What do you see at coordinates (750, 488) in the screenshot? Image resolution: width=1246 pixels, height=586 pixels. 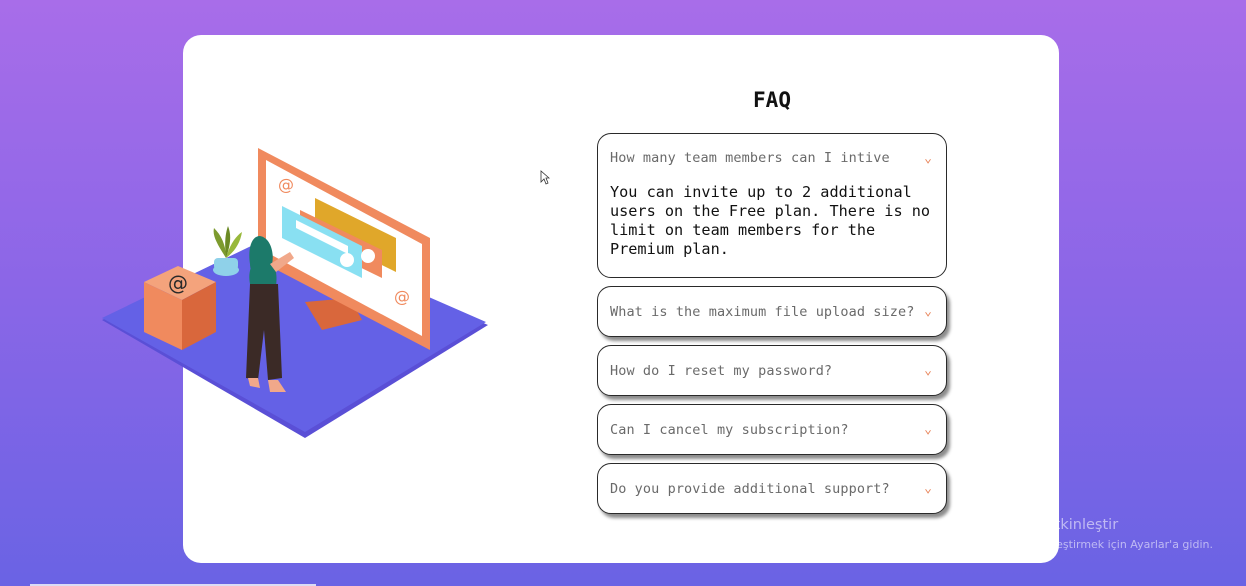 I see `faq-question: Do you provide additional support?` at bounding box center [750, 488].